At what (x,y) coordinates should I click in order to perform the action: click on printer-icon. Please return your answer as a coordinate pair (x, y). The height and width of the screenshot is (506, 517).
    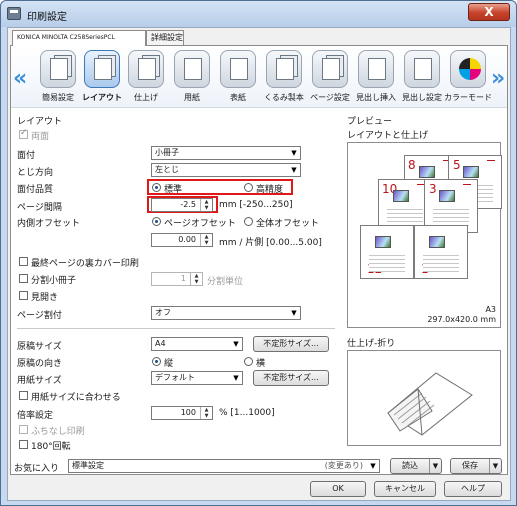
    Looking at the image, I should click on (14, 13).